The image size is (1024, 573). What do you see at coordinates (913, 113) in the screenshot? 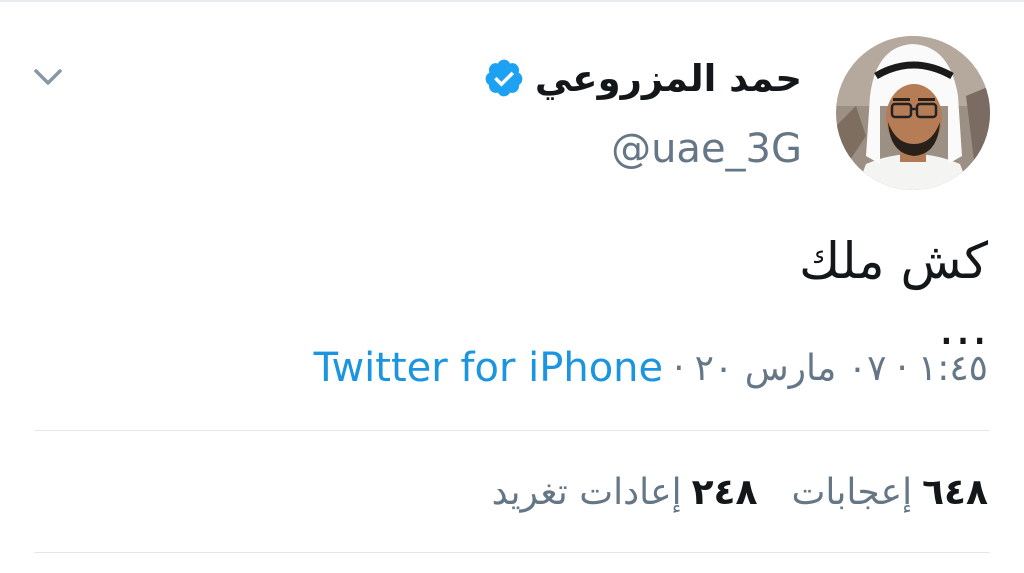
I see `avatar` at bounding box center [913, 113].